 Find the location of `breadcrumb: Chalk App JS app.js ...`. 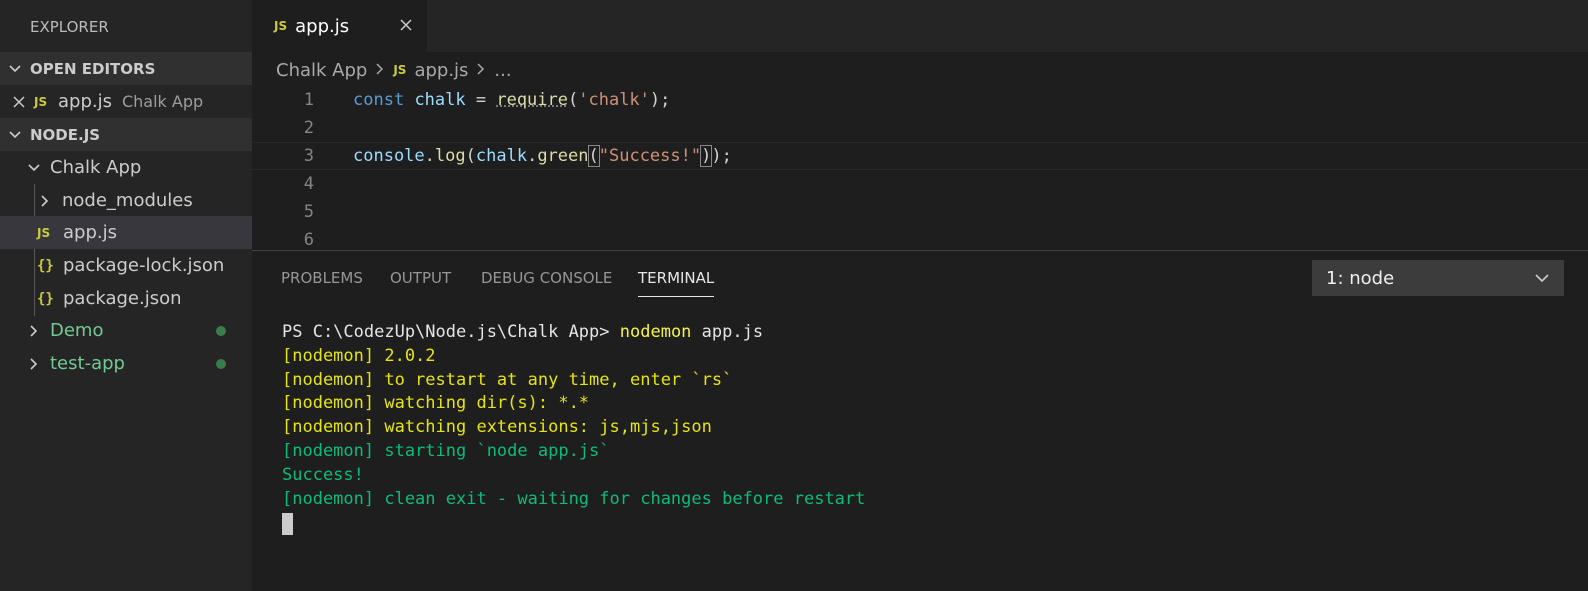

breadcrumb: Chalk App JS app.js ... is located at coordinates (394, 70).